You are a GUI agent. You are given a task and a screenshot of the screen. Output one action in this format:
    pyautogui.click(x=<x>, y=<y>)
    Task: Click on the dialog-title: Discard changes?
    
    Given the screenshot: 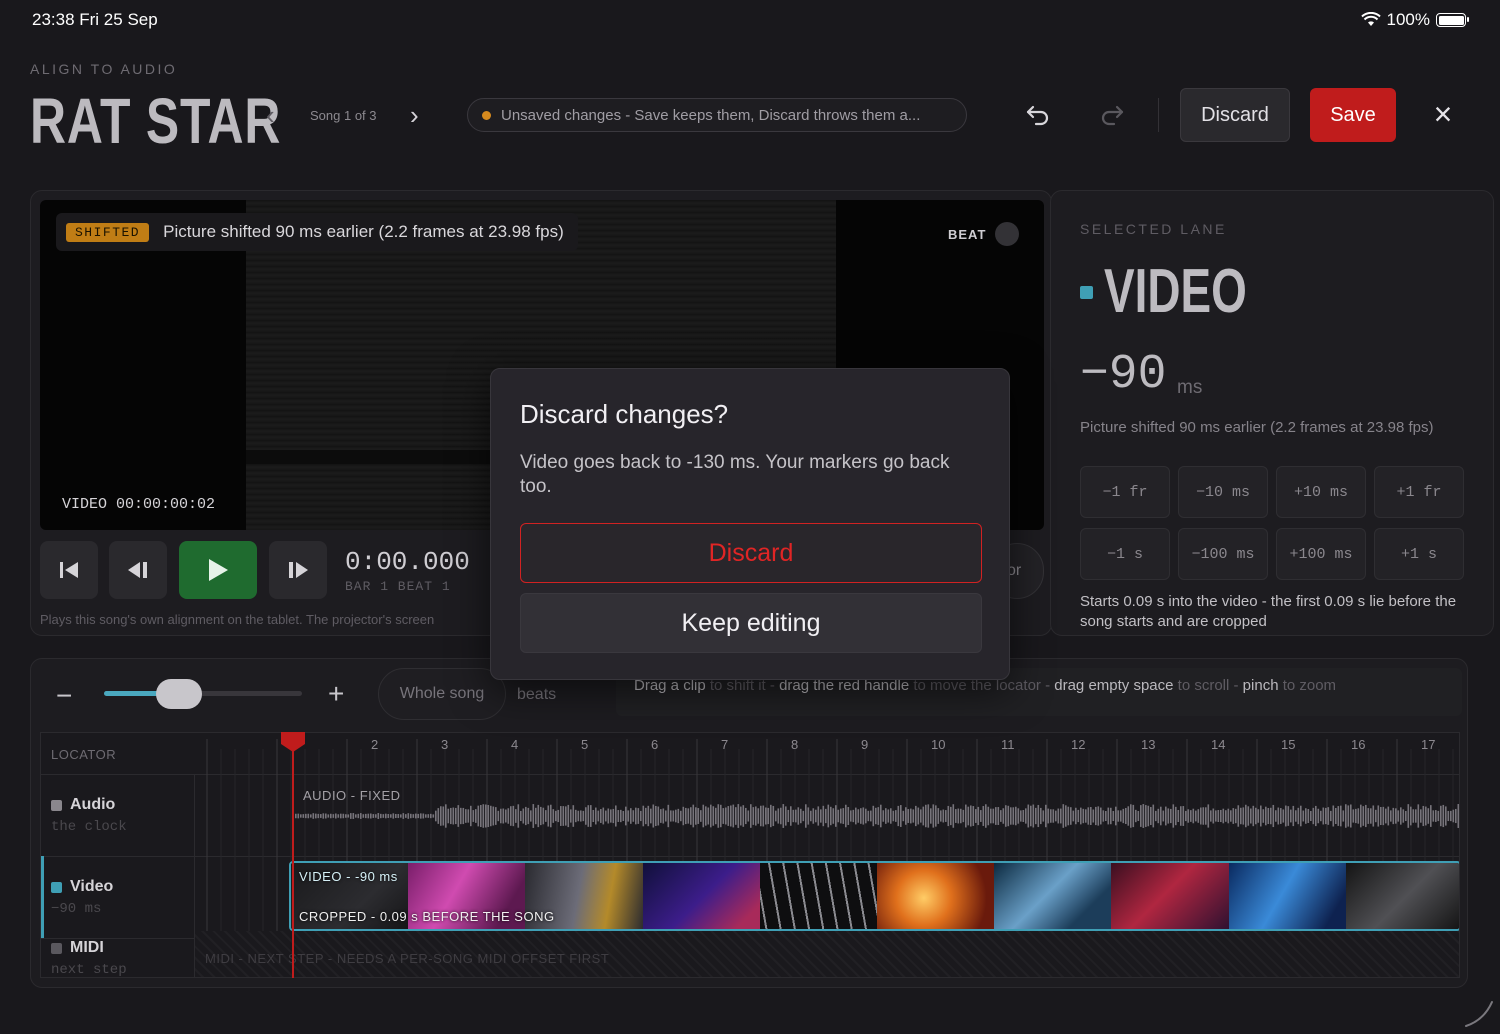 What is the action you would take?
    pyautogui.click(x=624, y=414)
    